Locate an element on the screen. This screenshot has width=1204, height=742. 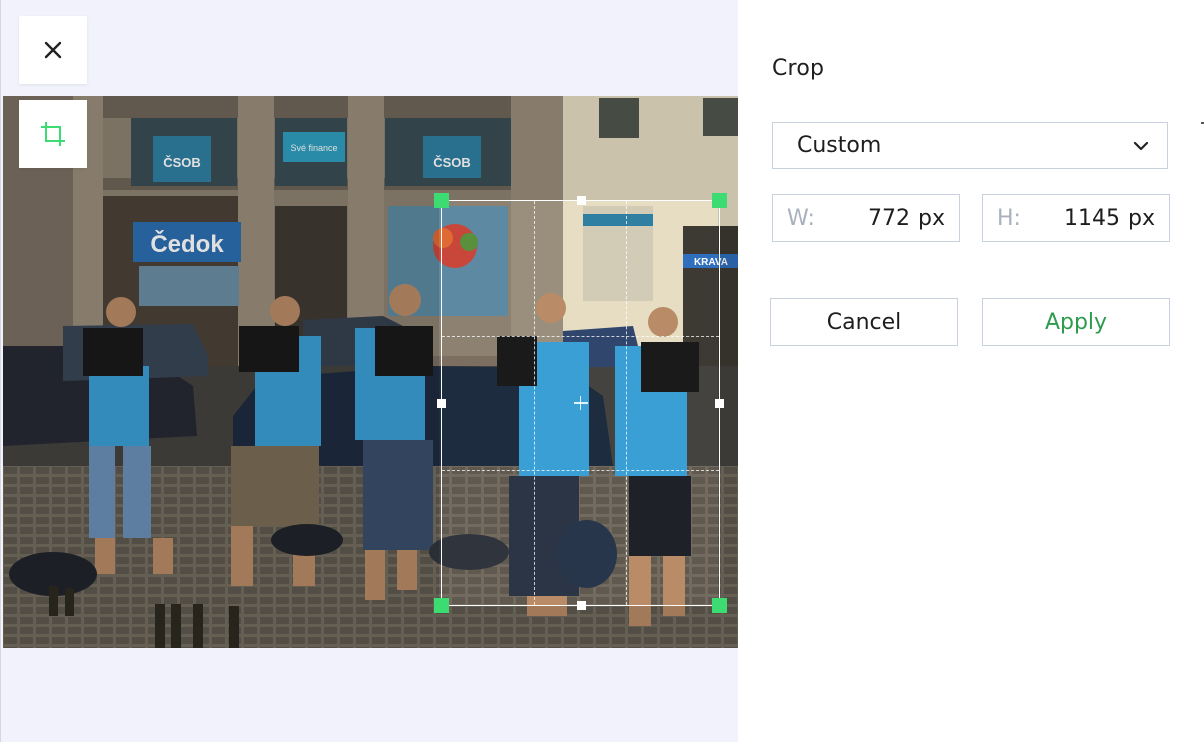
crop-center-crosshair-icon is located at coordinates (580, 403).